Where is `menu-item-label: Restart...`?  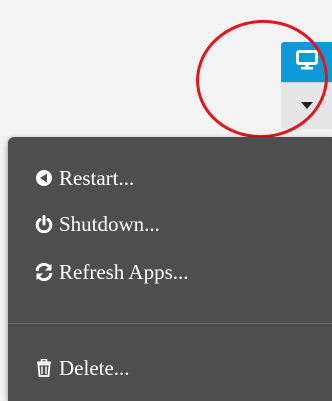 menu-item-label: Restart... is located at coordinates (97, 177).